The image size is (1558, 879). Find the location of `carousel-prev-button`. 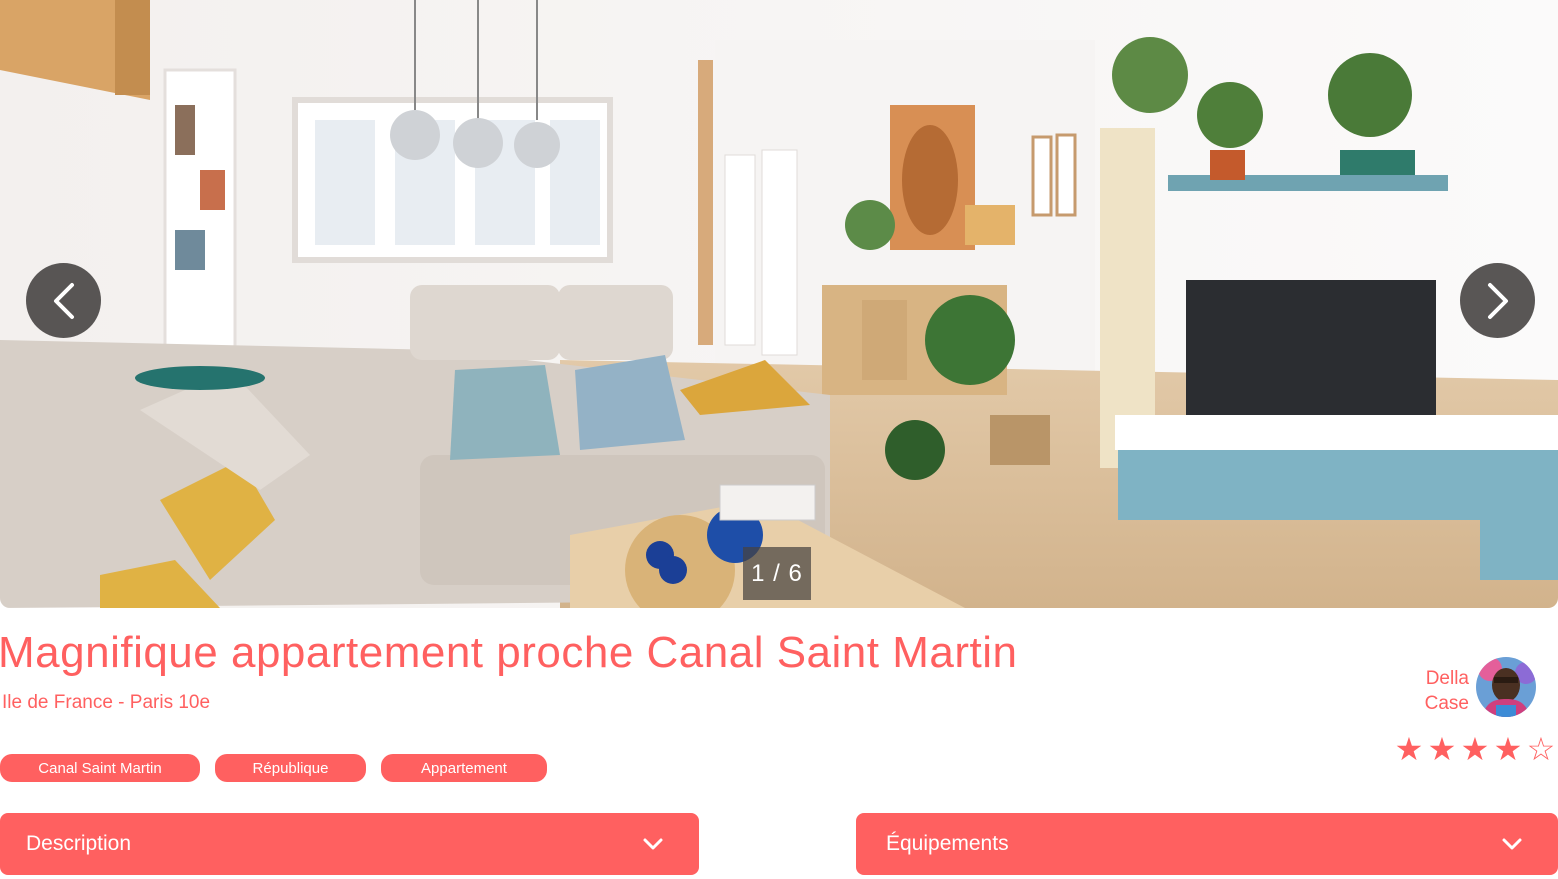

carousel-prev-button is located at coordinates (63, 300).